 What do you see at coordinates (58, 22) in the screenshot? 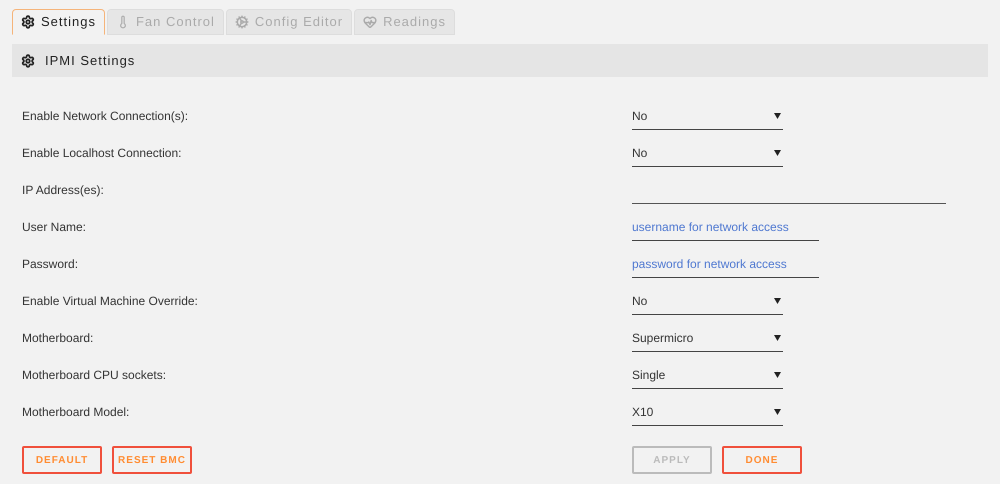
I see `tab: Settings` at bounding box center [58, 22].